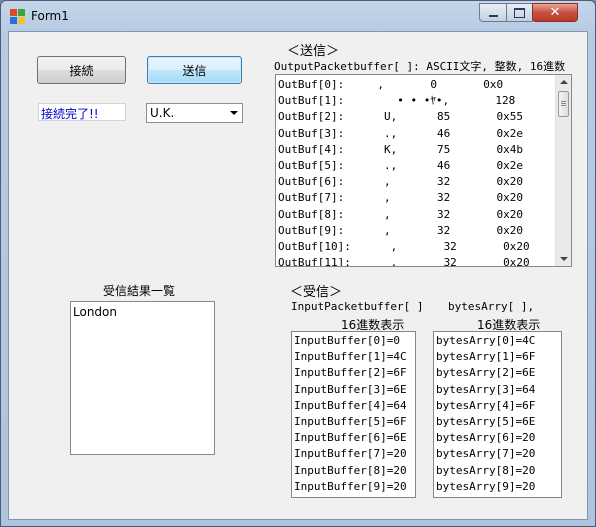 Image resolution: width=596 pixels, height=527 pixels. Describe the element at coordinates (497, 341) in the screenshot. I see `bytes-array-row: bytesArry[0]=4C` at that location.